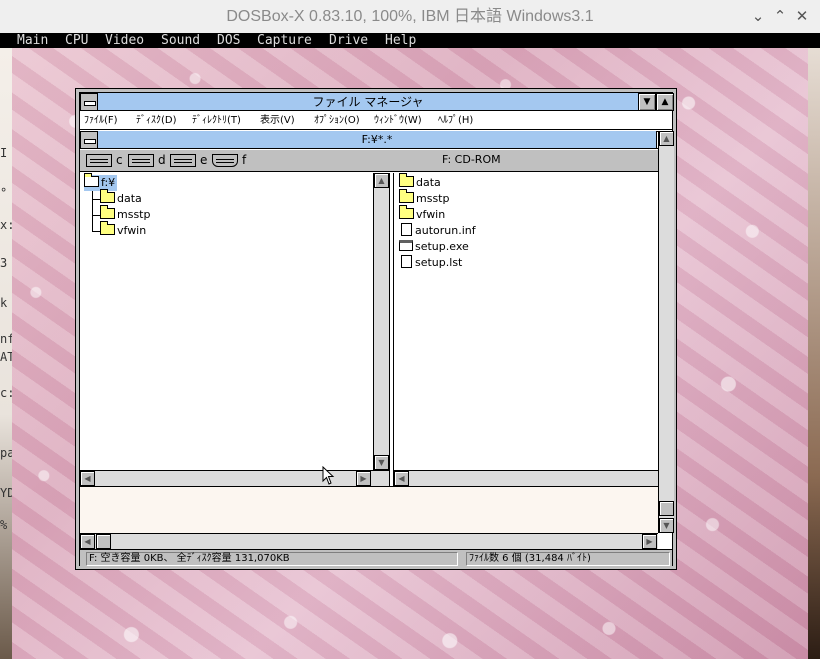  Describe the element at coordinates (4, 193) in the screenshot. I see `bg-text: °` at that location.